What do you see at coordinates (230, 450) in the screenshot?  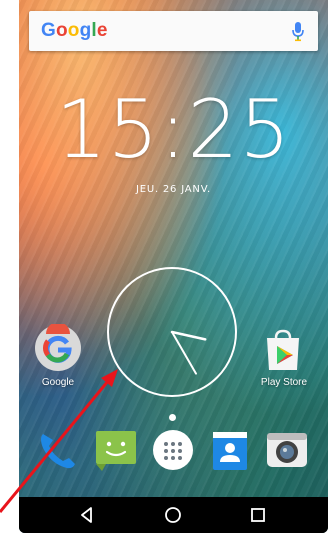 I see `contacts-icon` at bounding box center [230, 450].